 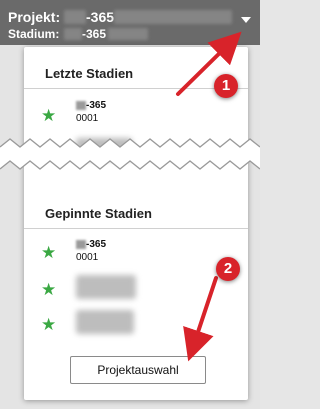 What do you see at coordinates (228, 269) in the screenshot?
I see `annotation-badge-2: 2` at bounding box center [228, 269].